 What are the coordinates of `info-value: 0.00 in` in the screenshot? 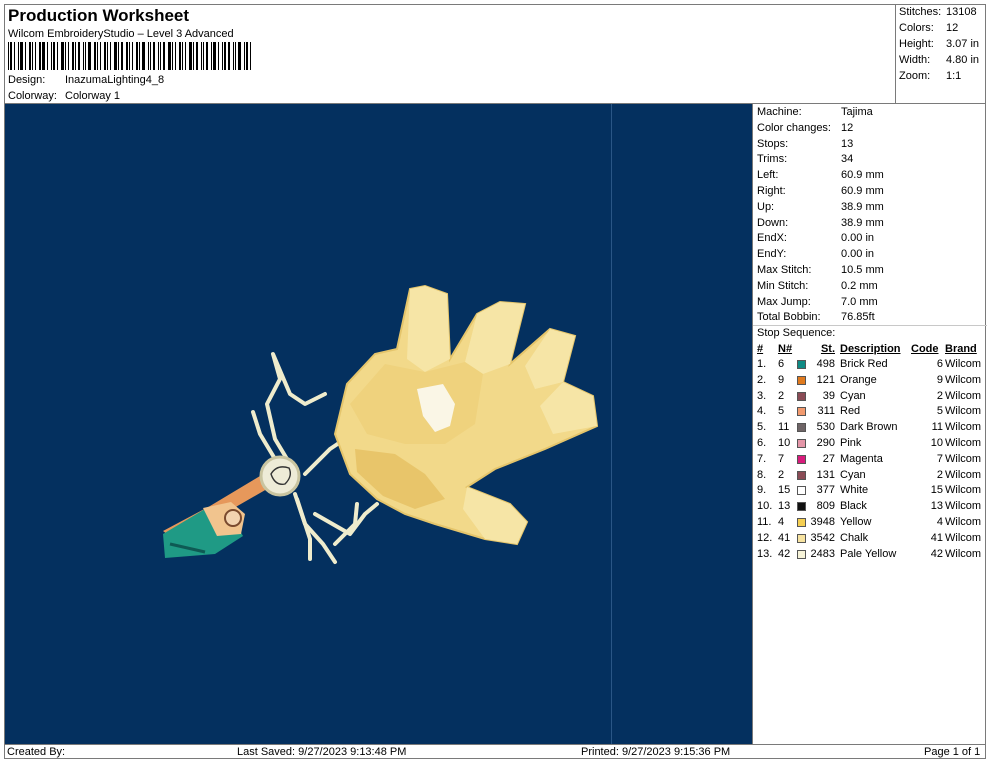 It's located at (858, 238).